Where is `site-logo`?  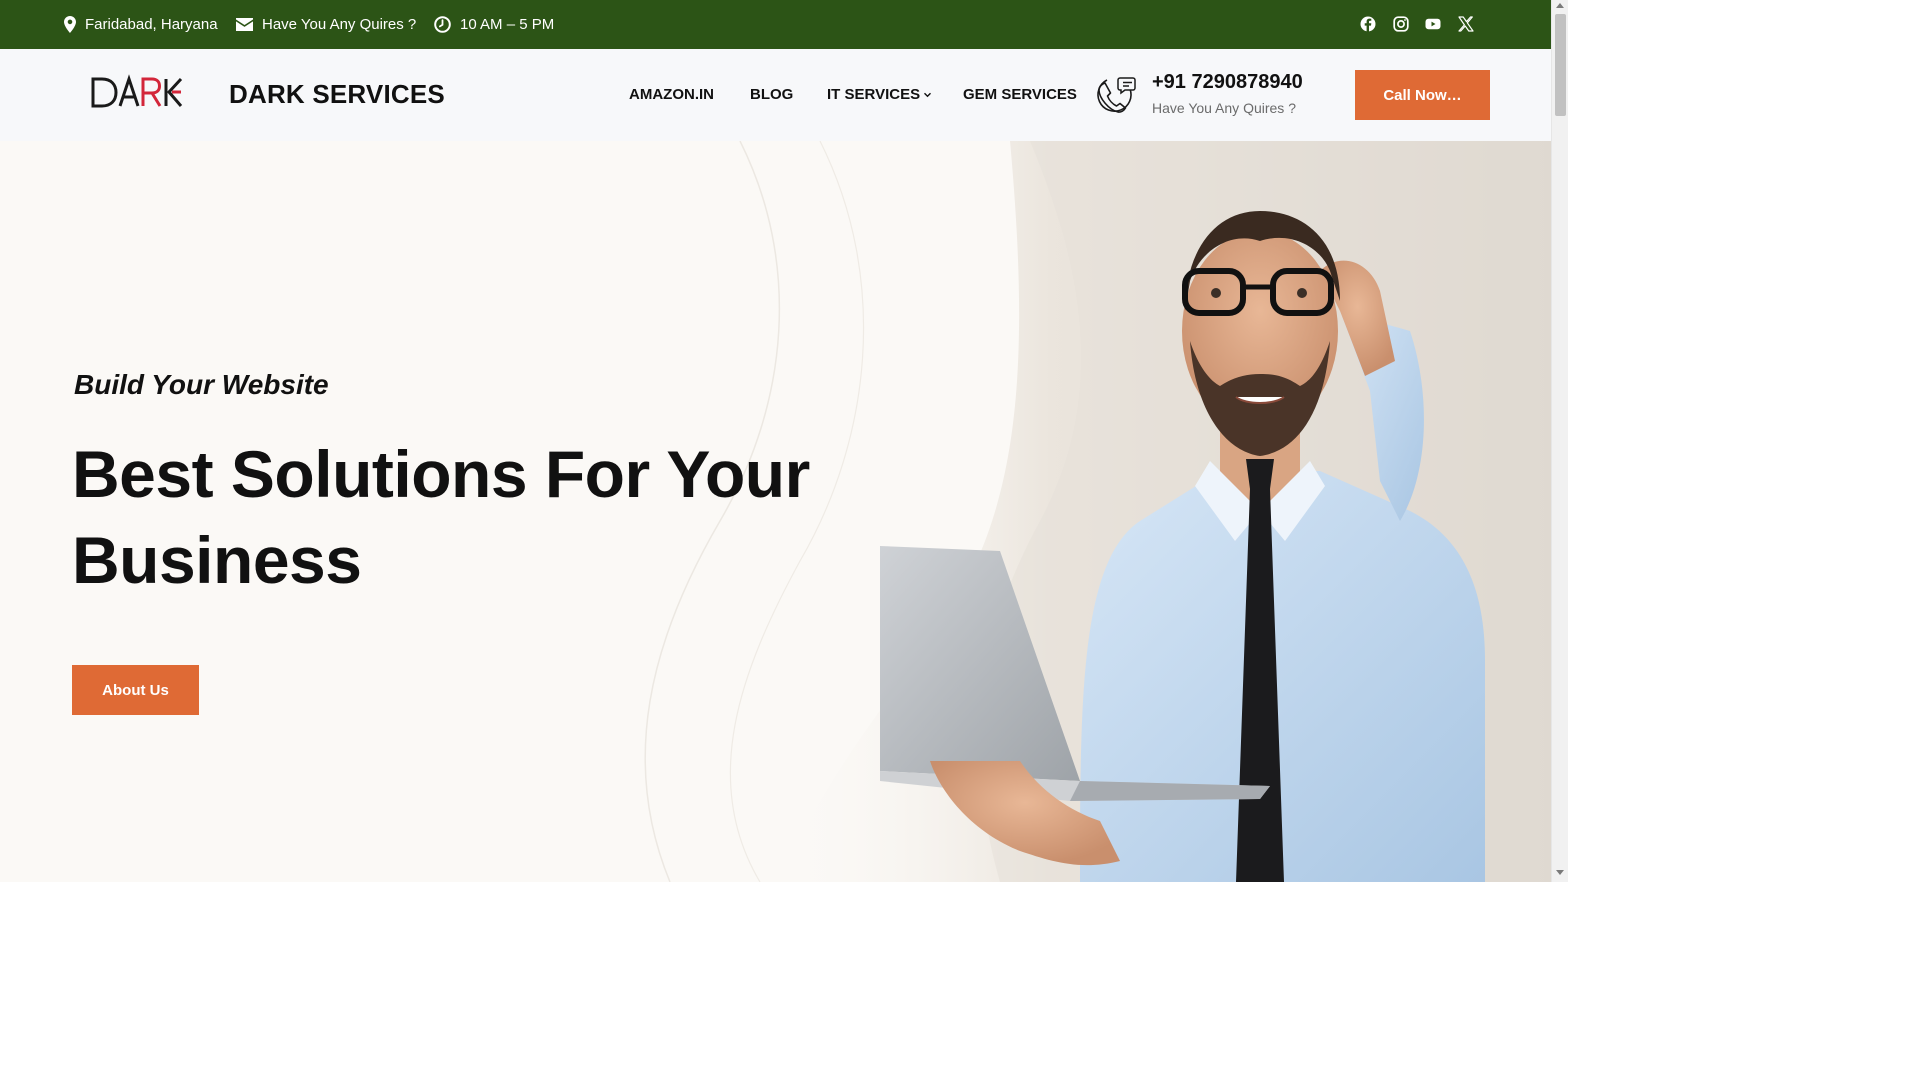
site-logo is located at coordinates (137, 93).